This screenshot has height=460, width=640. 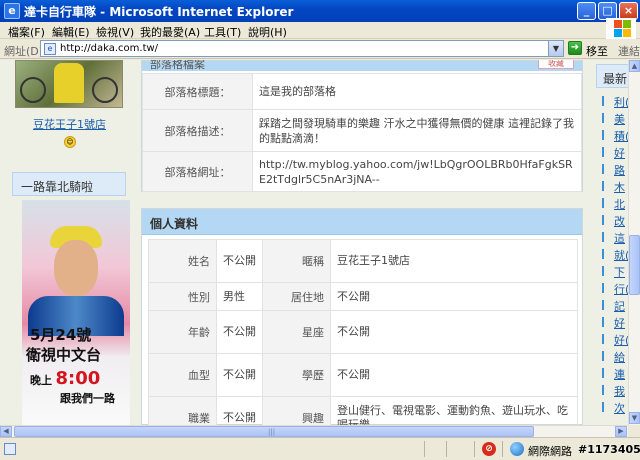 What do you see at coordinates (619, 374) in the screenshot?
I see `list-item: 連` at bounding box center [619, 374].